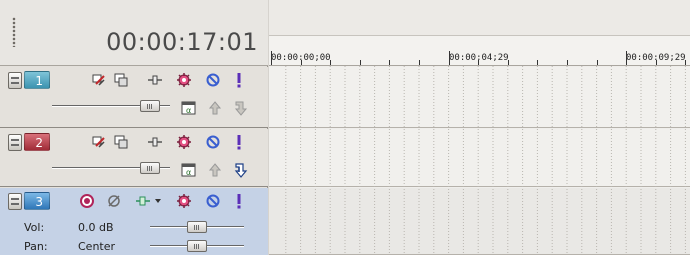  What do you see at coordinates (34, 227) in the screenshot?
I see `volume-label: Vol:` at bounding box center [34, 227].